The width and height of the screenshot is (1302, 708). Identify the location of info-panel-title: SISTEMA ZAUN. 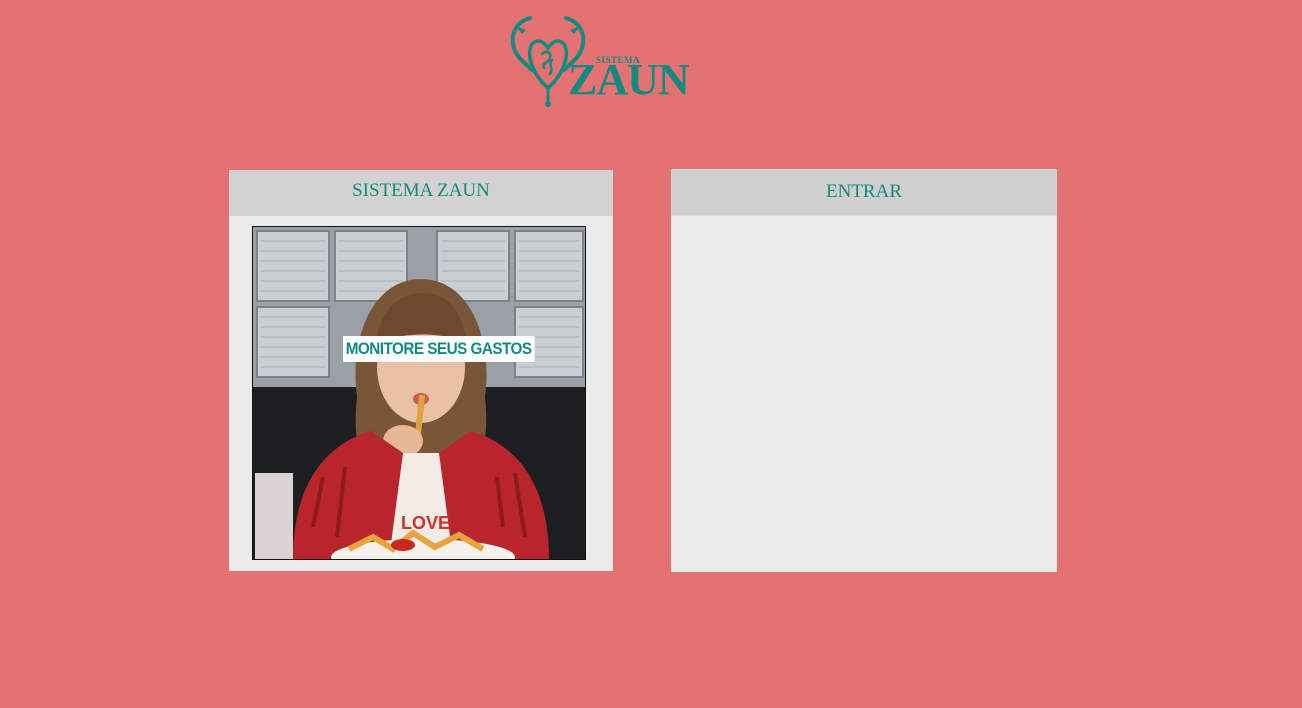
(421, 193).